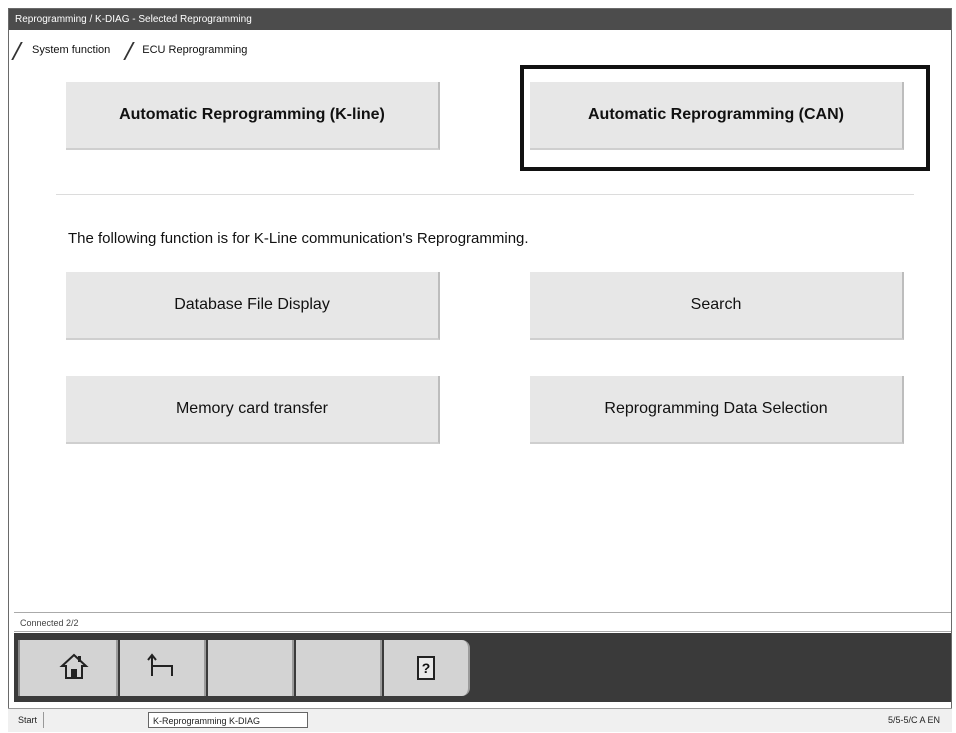 The width and height of the screenshot is (956, 733). What do you see at coordinates (913, 720) in the screenshot?
I see `system-tray: 5/5-5/C A EN` at bounding box center [913, 720].